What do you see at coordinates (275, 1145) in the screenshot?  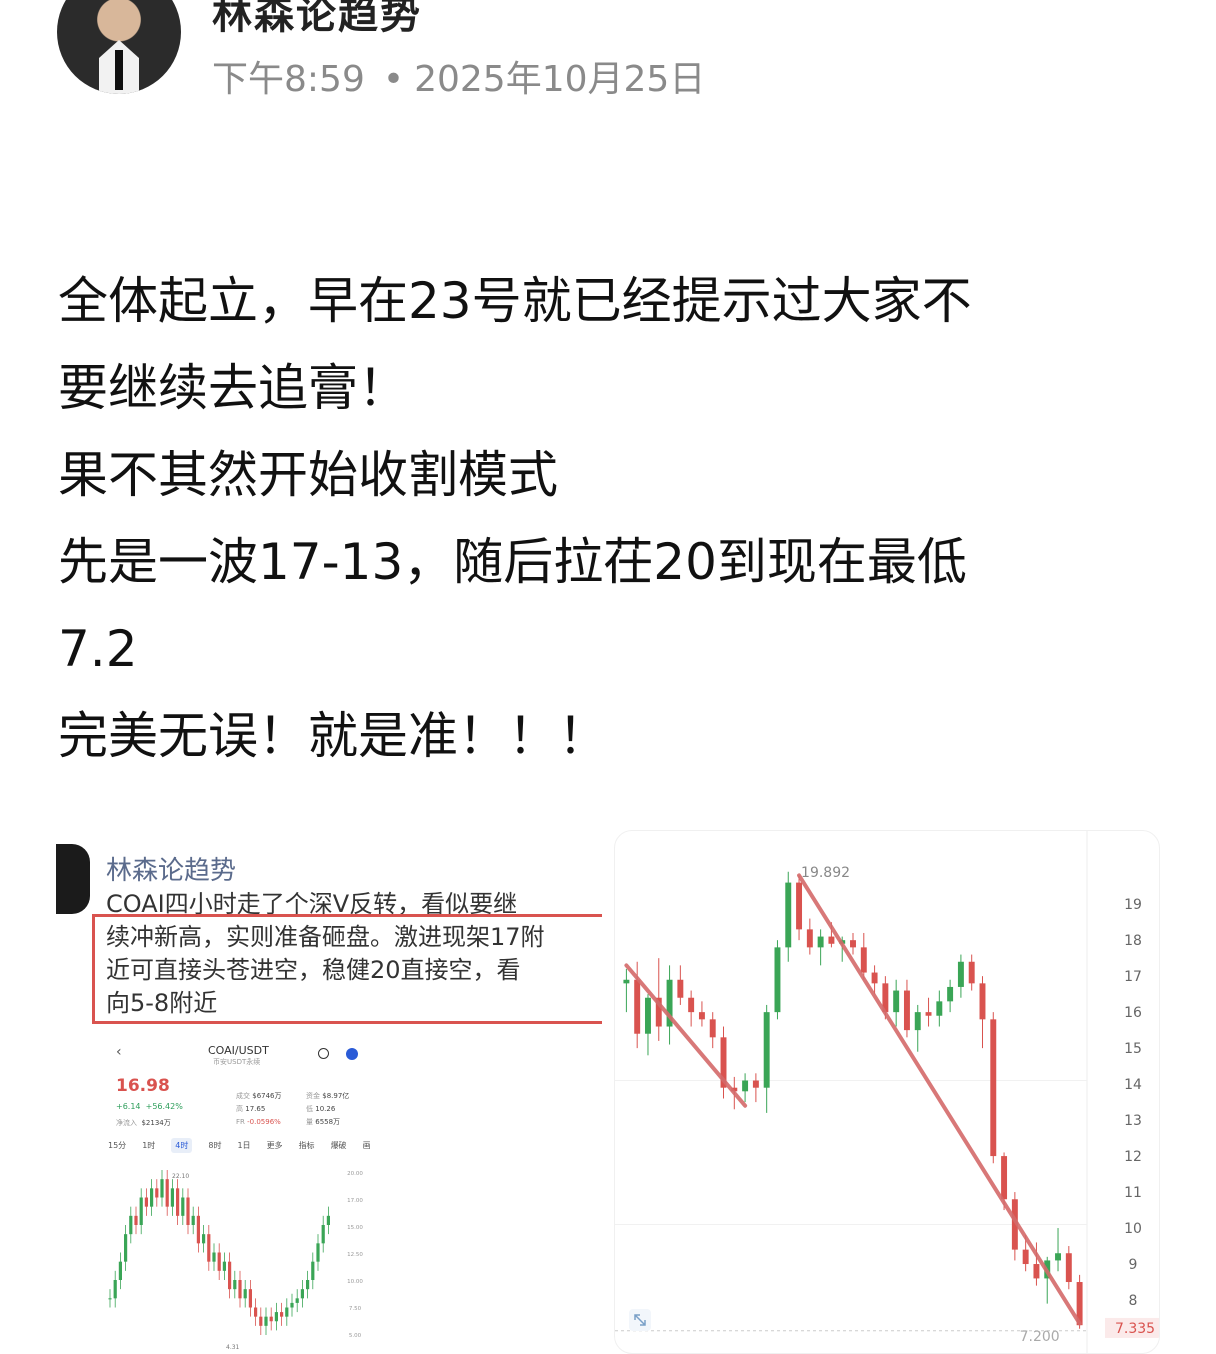 I see `tab-more: 更多` at bounding box center [275, 1145].